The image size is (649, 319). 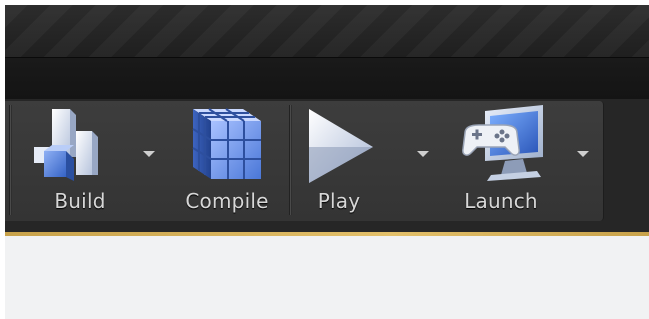 What do you see at coordinates (423, 154) in the screenshot?
I see `play-dropdown-arrow` at bounding box center [423, 154].